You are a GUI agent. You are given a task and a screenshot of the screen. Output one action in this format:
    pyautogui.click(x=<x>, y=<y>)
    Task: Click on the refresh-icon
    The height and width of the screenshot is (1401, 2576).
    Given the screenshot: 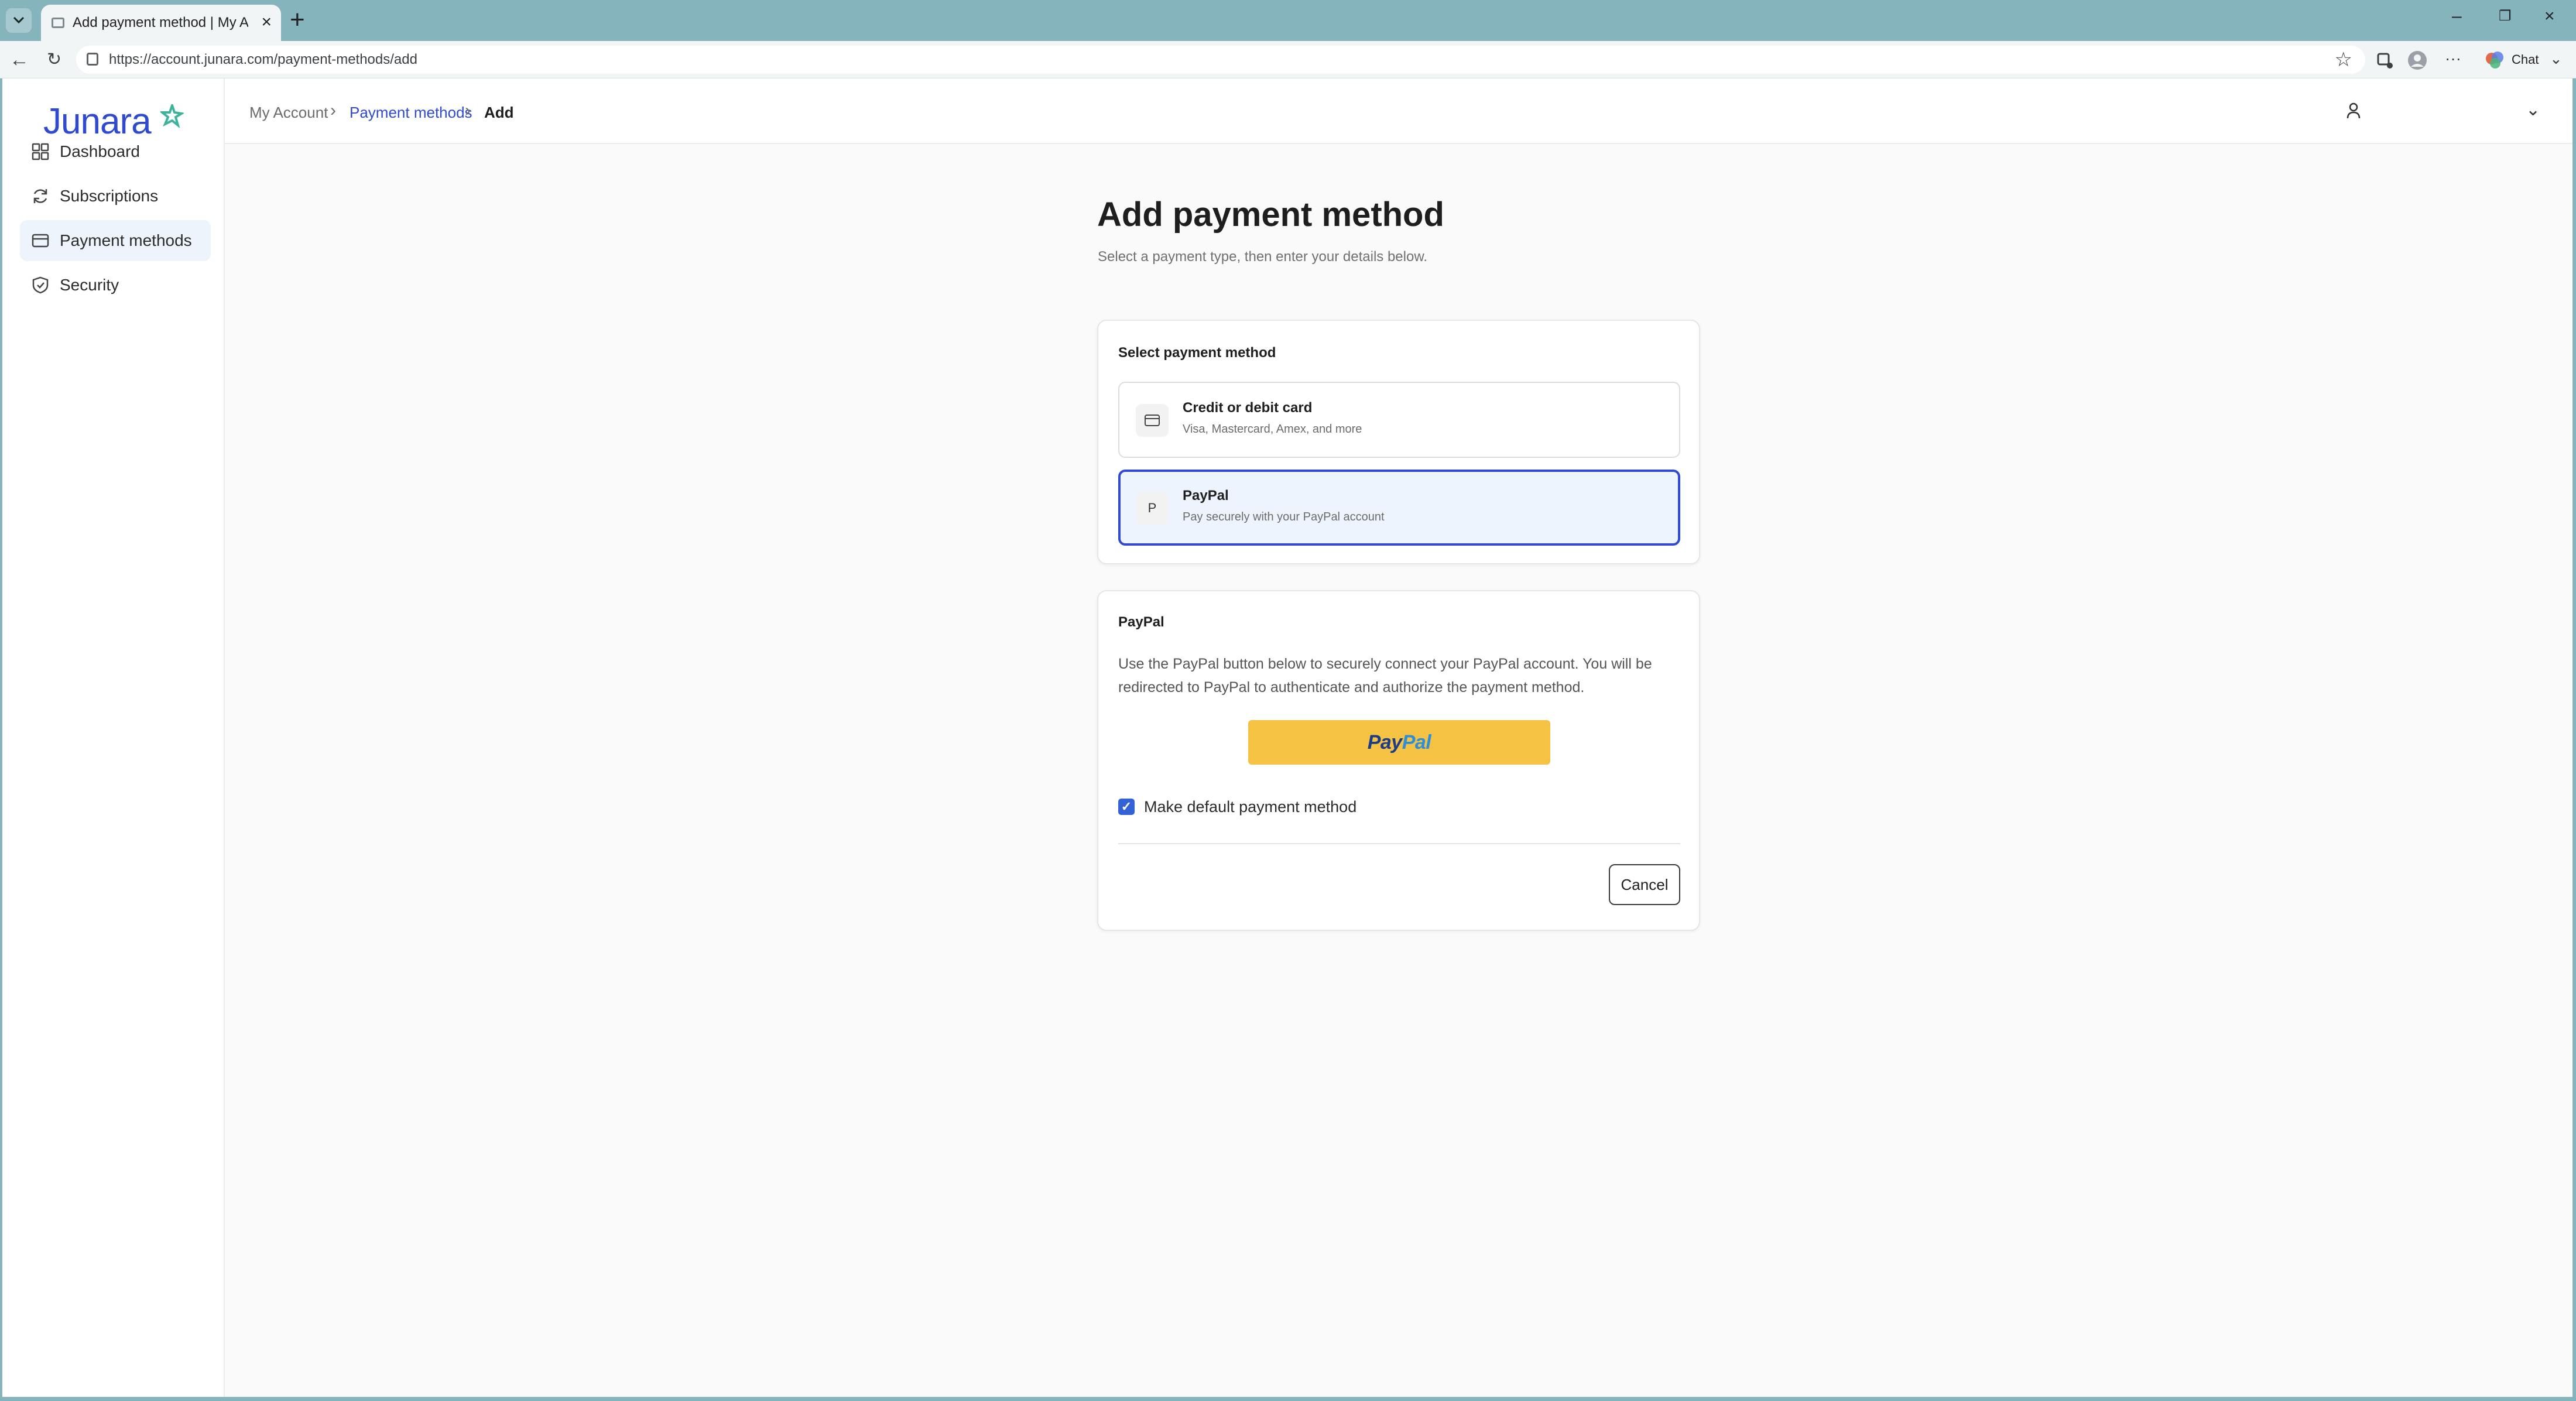 What is the action you would take?
    pyautogui.click(x=40, y=196)
    